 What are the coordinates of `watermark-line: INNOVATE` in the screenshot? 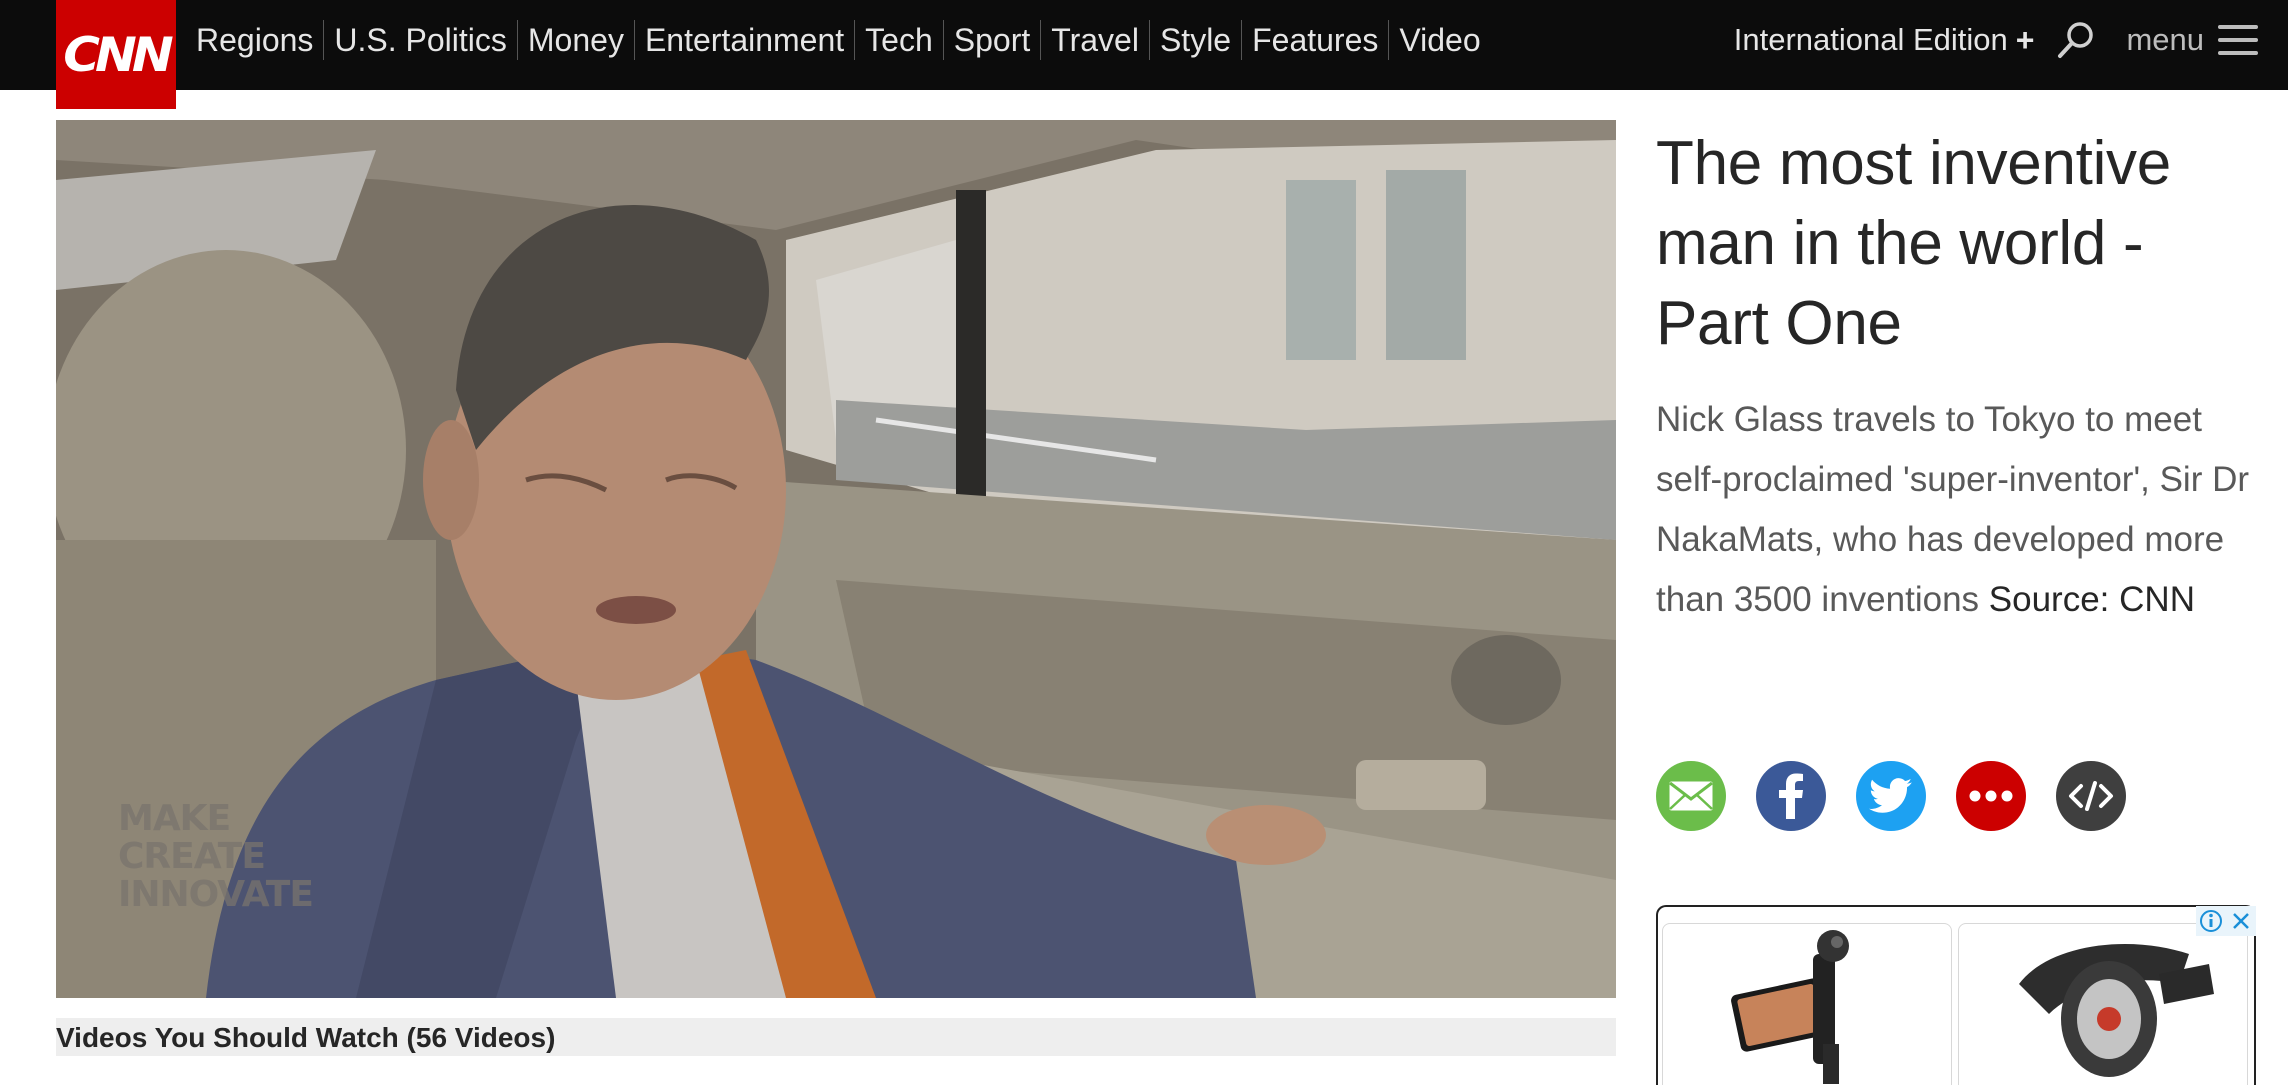 It's located at (216, 894).